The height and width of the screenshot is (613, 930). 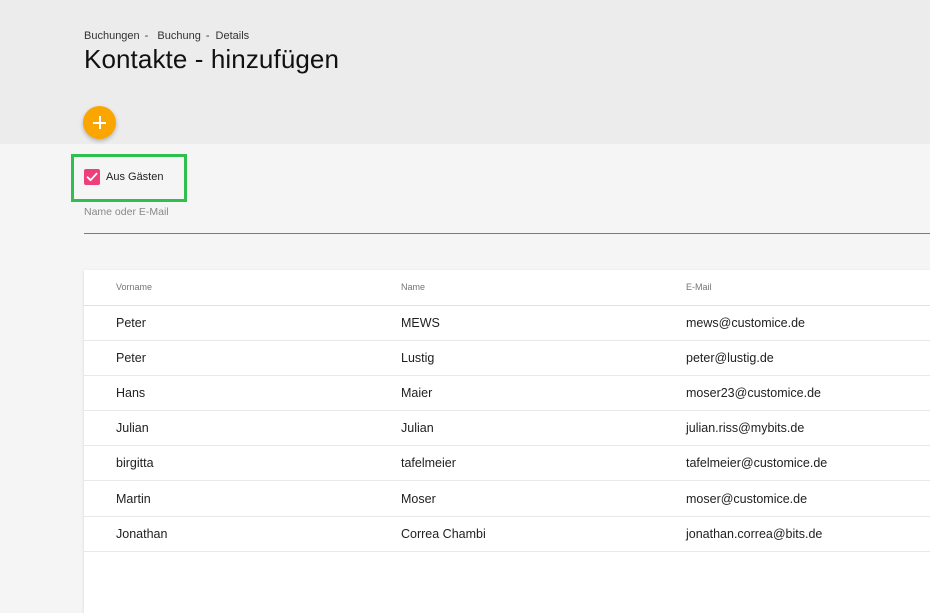 I want to click on cell-vorname: Hans, so click(x=242, y=393).